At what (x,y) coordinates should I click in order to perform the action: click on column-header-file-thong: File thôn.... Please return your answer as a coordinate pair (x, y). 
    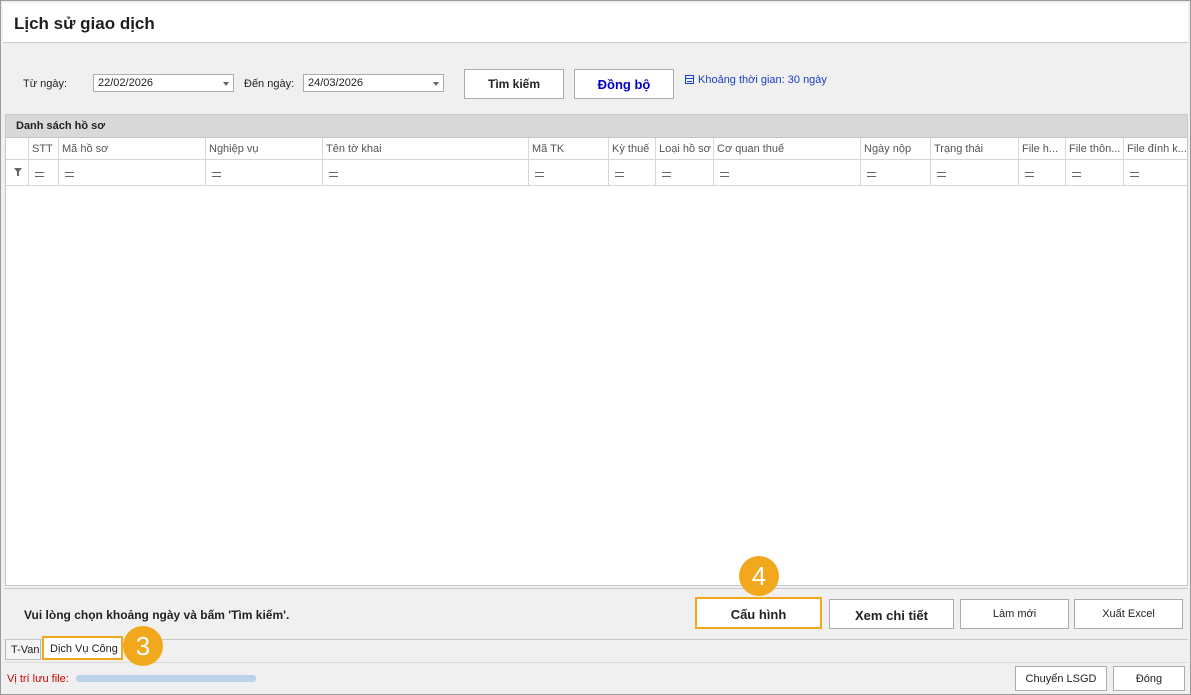
    Looking at the image, I should click on (1094, 149).